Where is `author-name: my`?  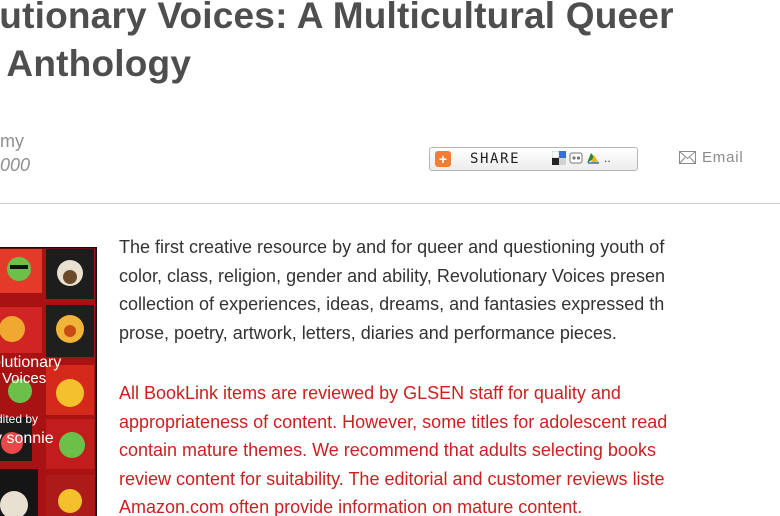 author-name: my is located at coordinates (12, 141).